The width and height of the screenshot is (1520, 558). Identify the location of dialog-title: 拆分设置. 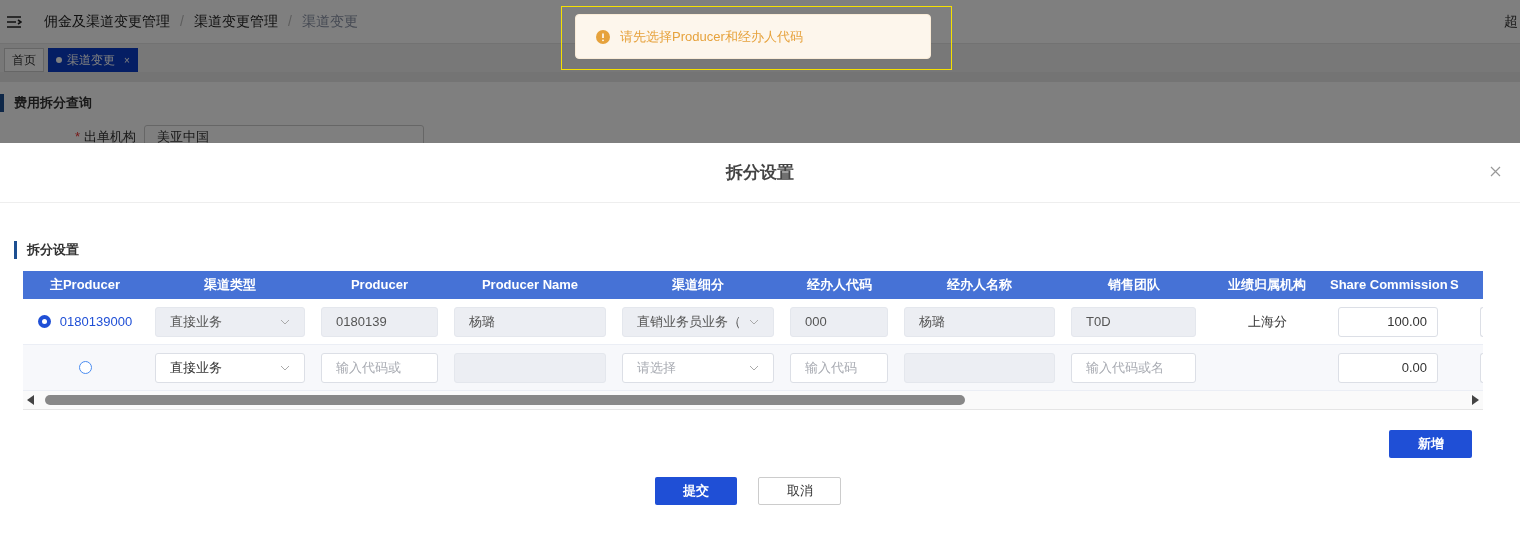
(760, 172).